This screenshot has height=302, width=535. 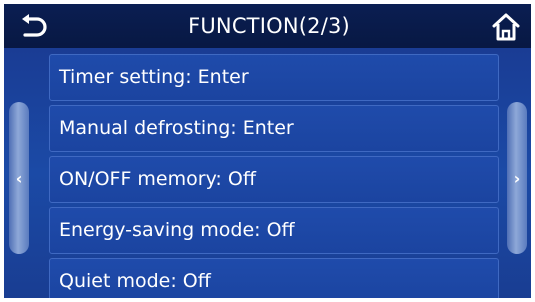 I want to click on header-bar: FUNCTION(2/3), so click(x=267, y=26).